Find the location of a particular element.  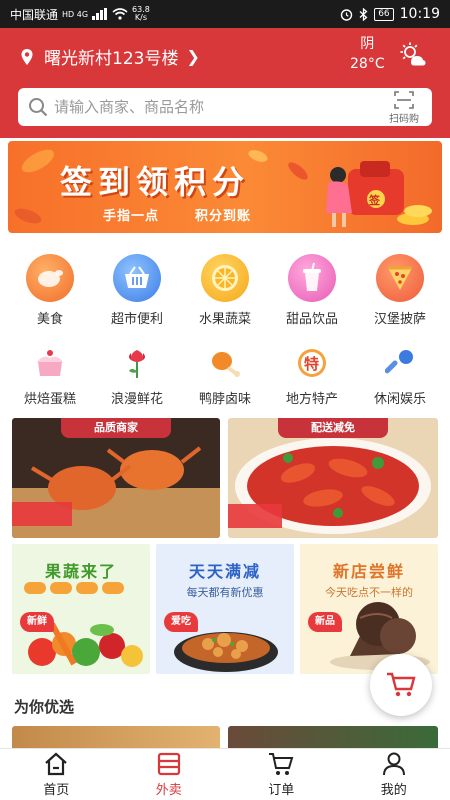

tile-title: 天天满减 is located at coordinates (224, 571).